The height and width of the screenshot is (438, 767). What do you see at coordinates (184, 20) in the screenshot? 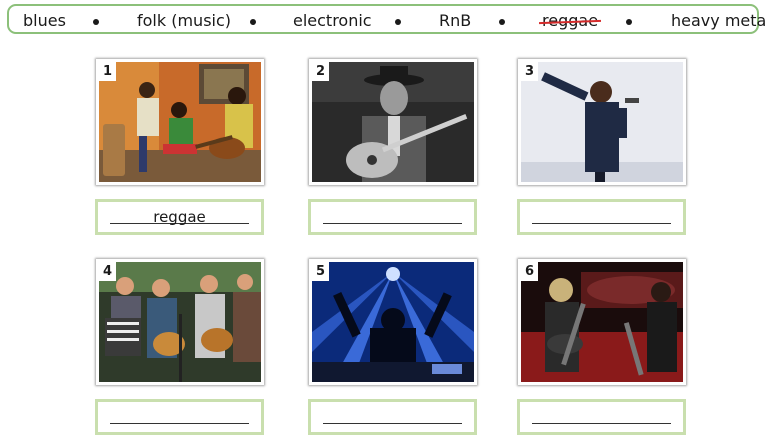
I see `word-folk: folk (music)` at bounding box center [184, 20].